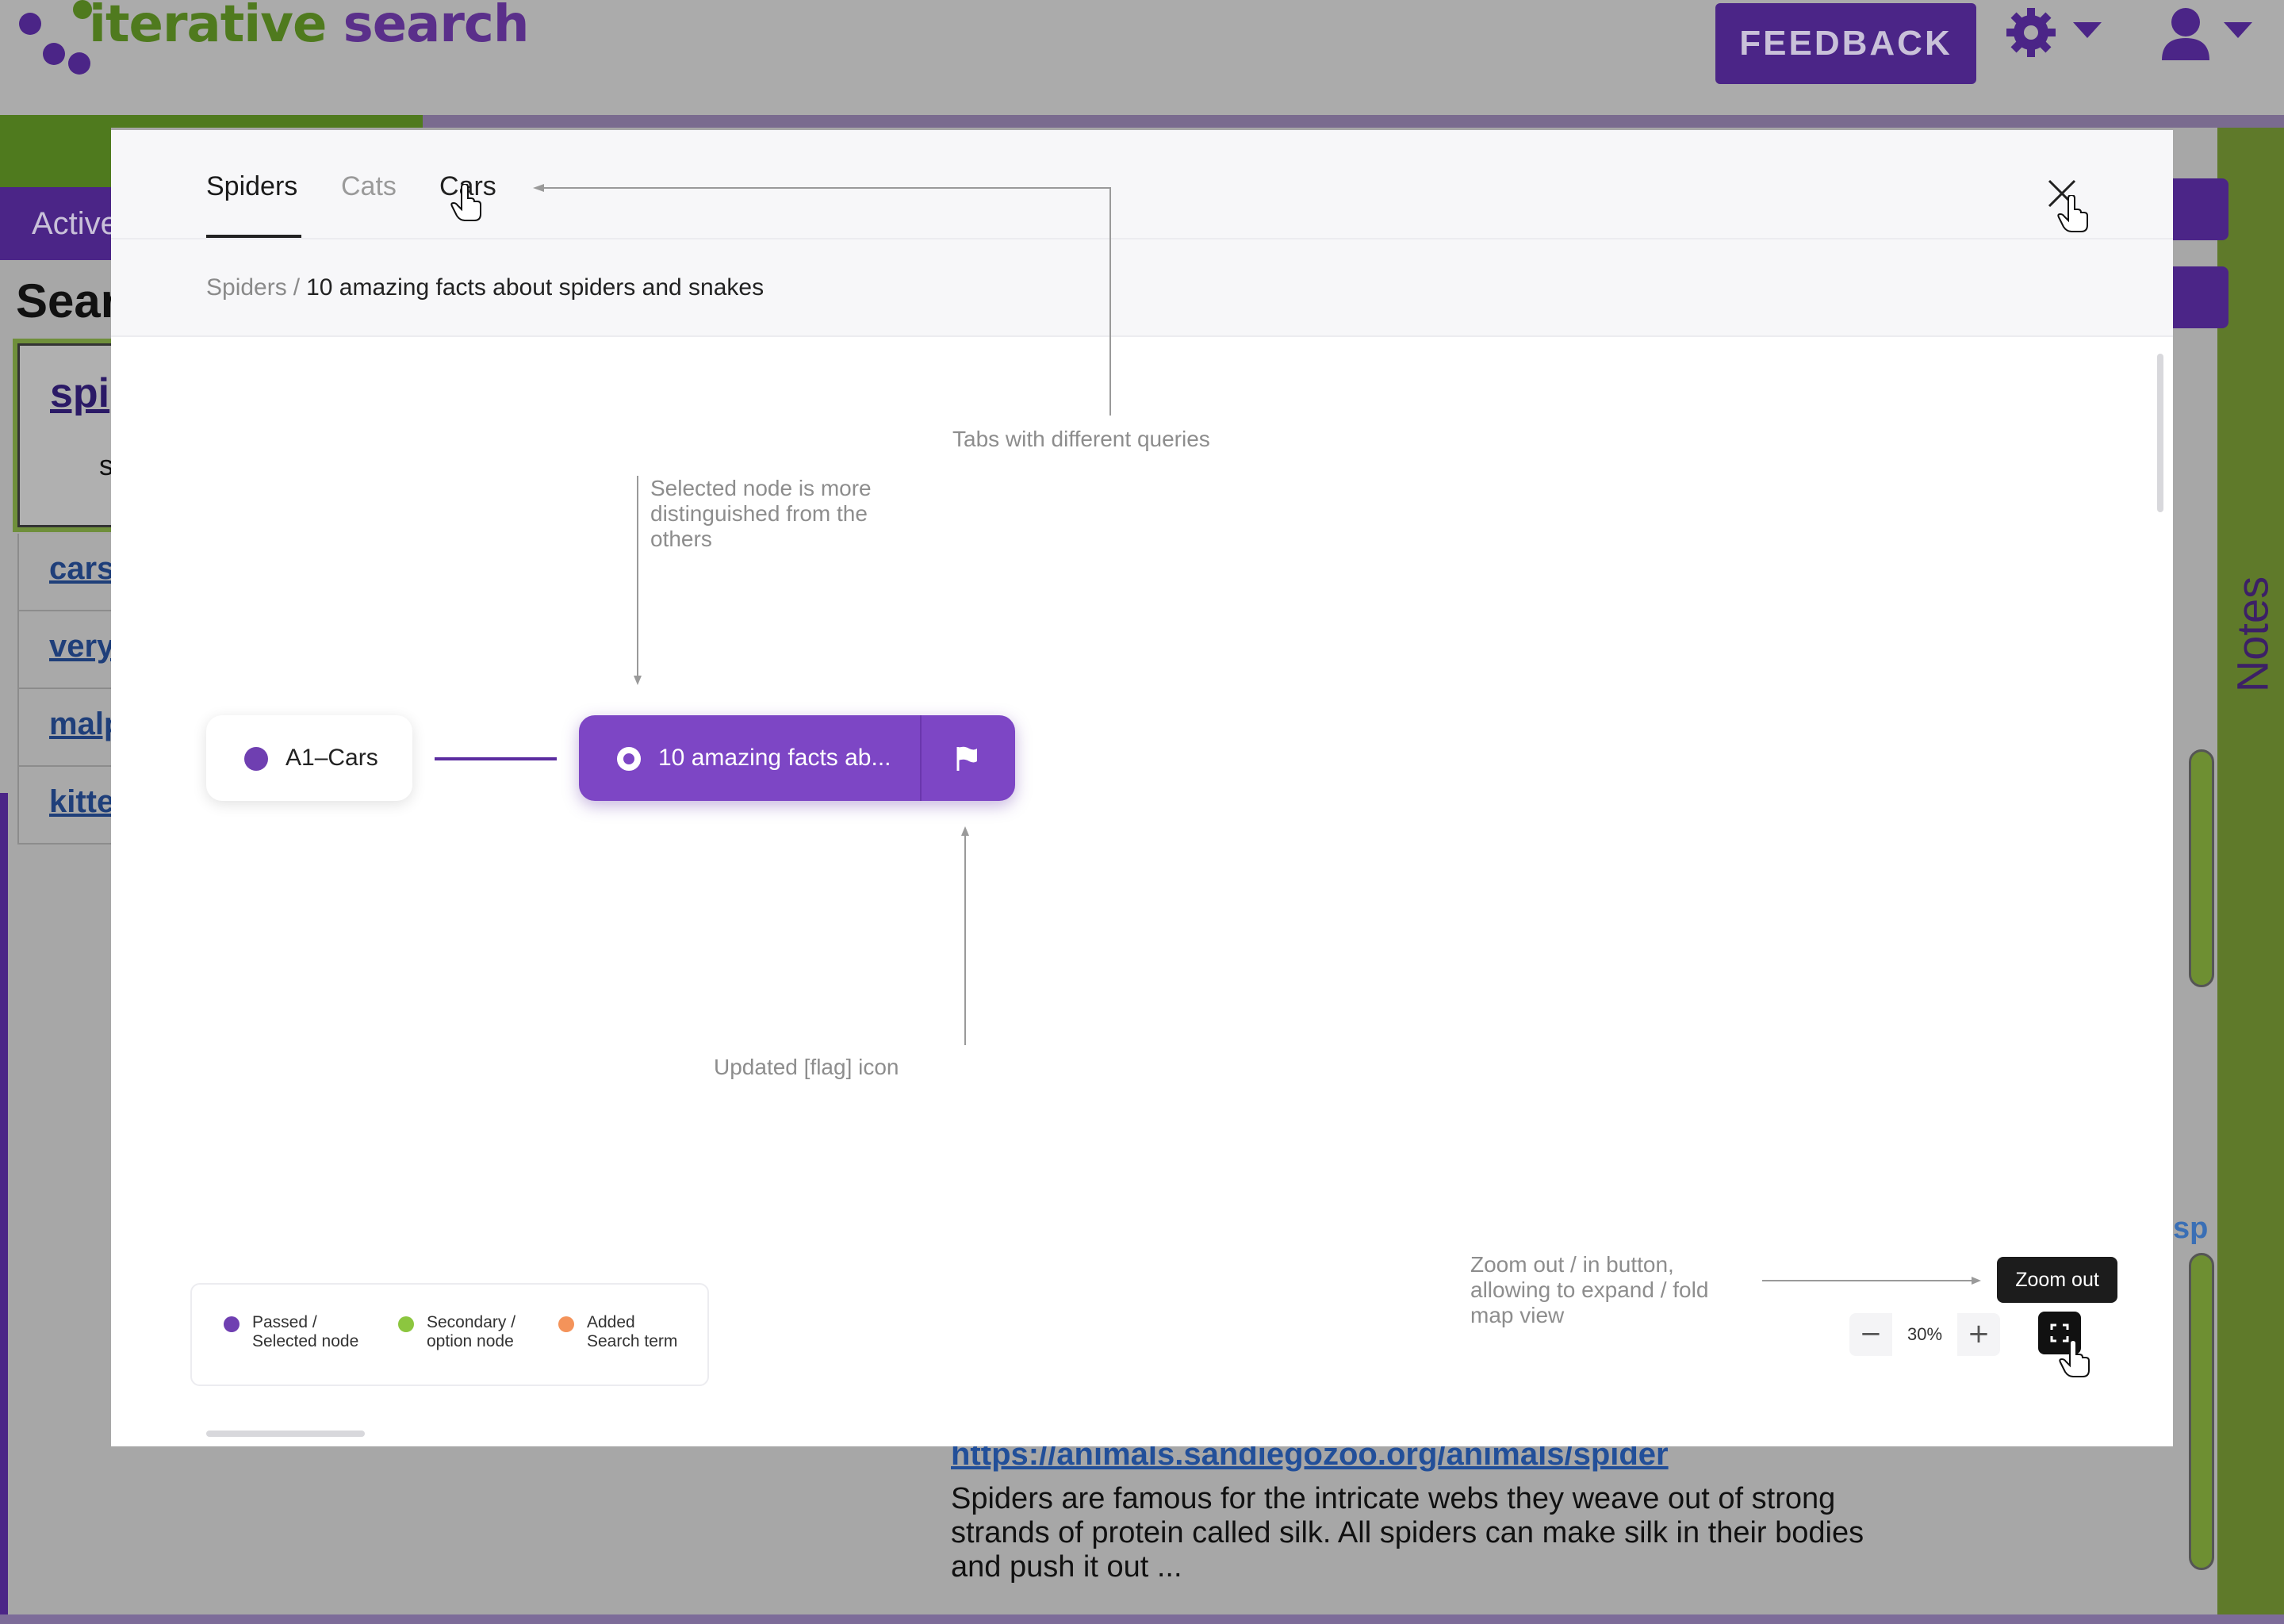  What do you see at coordinates (611, 1322) in the screenshot?
I see `legend-line: Added` at bounding box center [611, 1322].